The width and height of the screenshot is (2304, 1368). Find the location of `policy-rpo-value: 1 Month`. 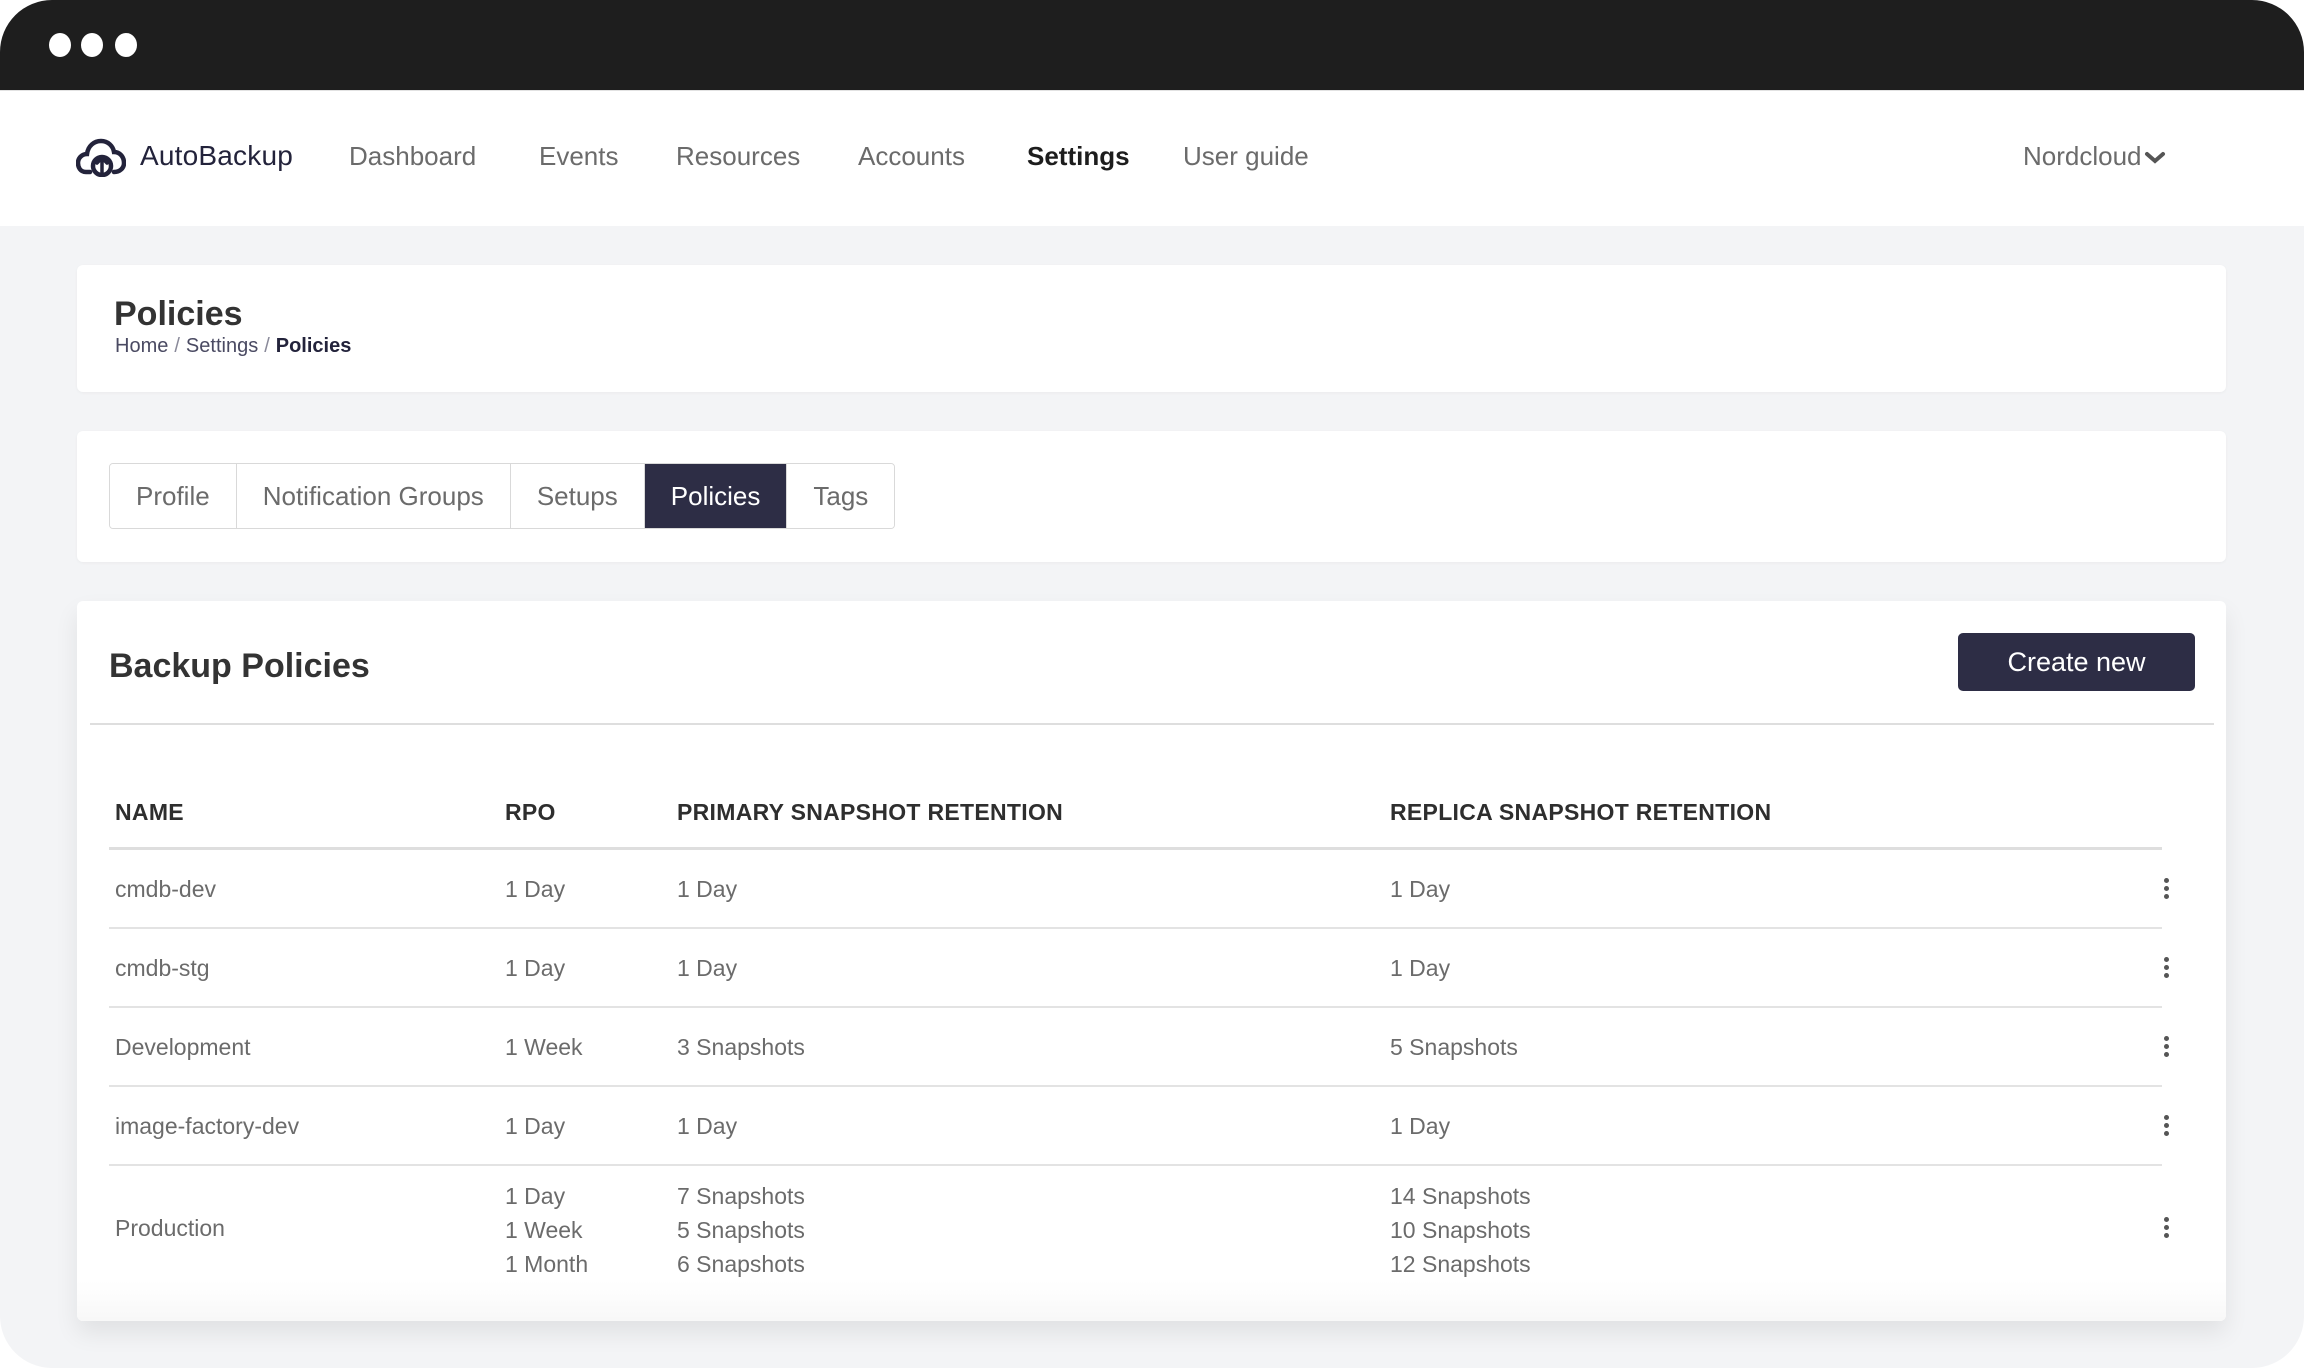

policy-rpo-value: 1 Month is located at coordinates (547, 1264).